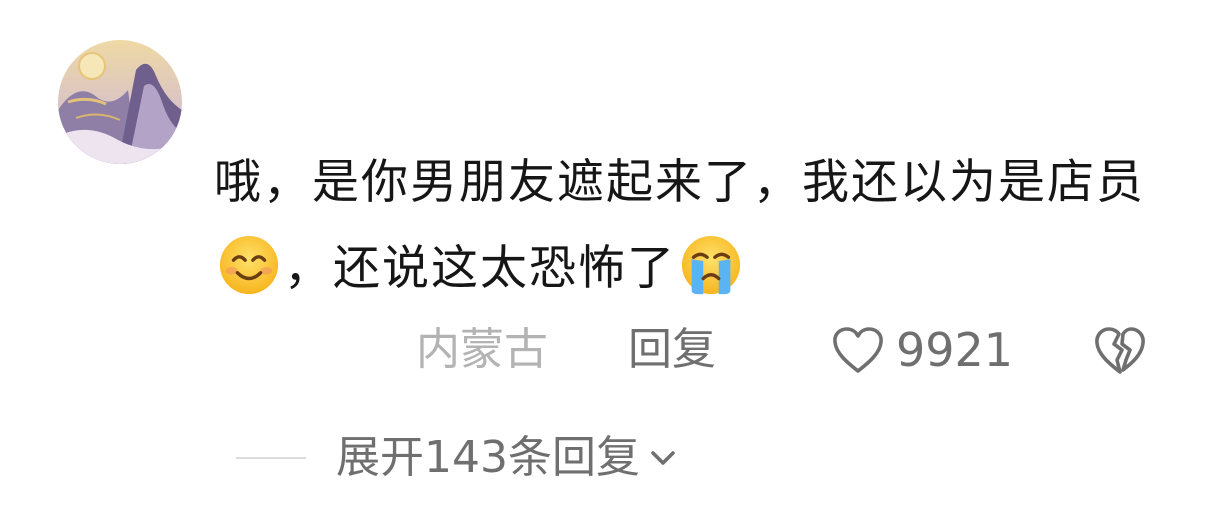  I want to click on avatar, so click(120, 102).